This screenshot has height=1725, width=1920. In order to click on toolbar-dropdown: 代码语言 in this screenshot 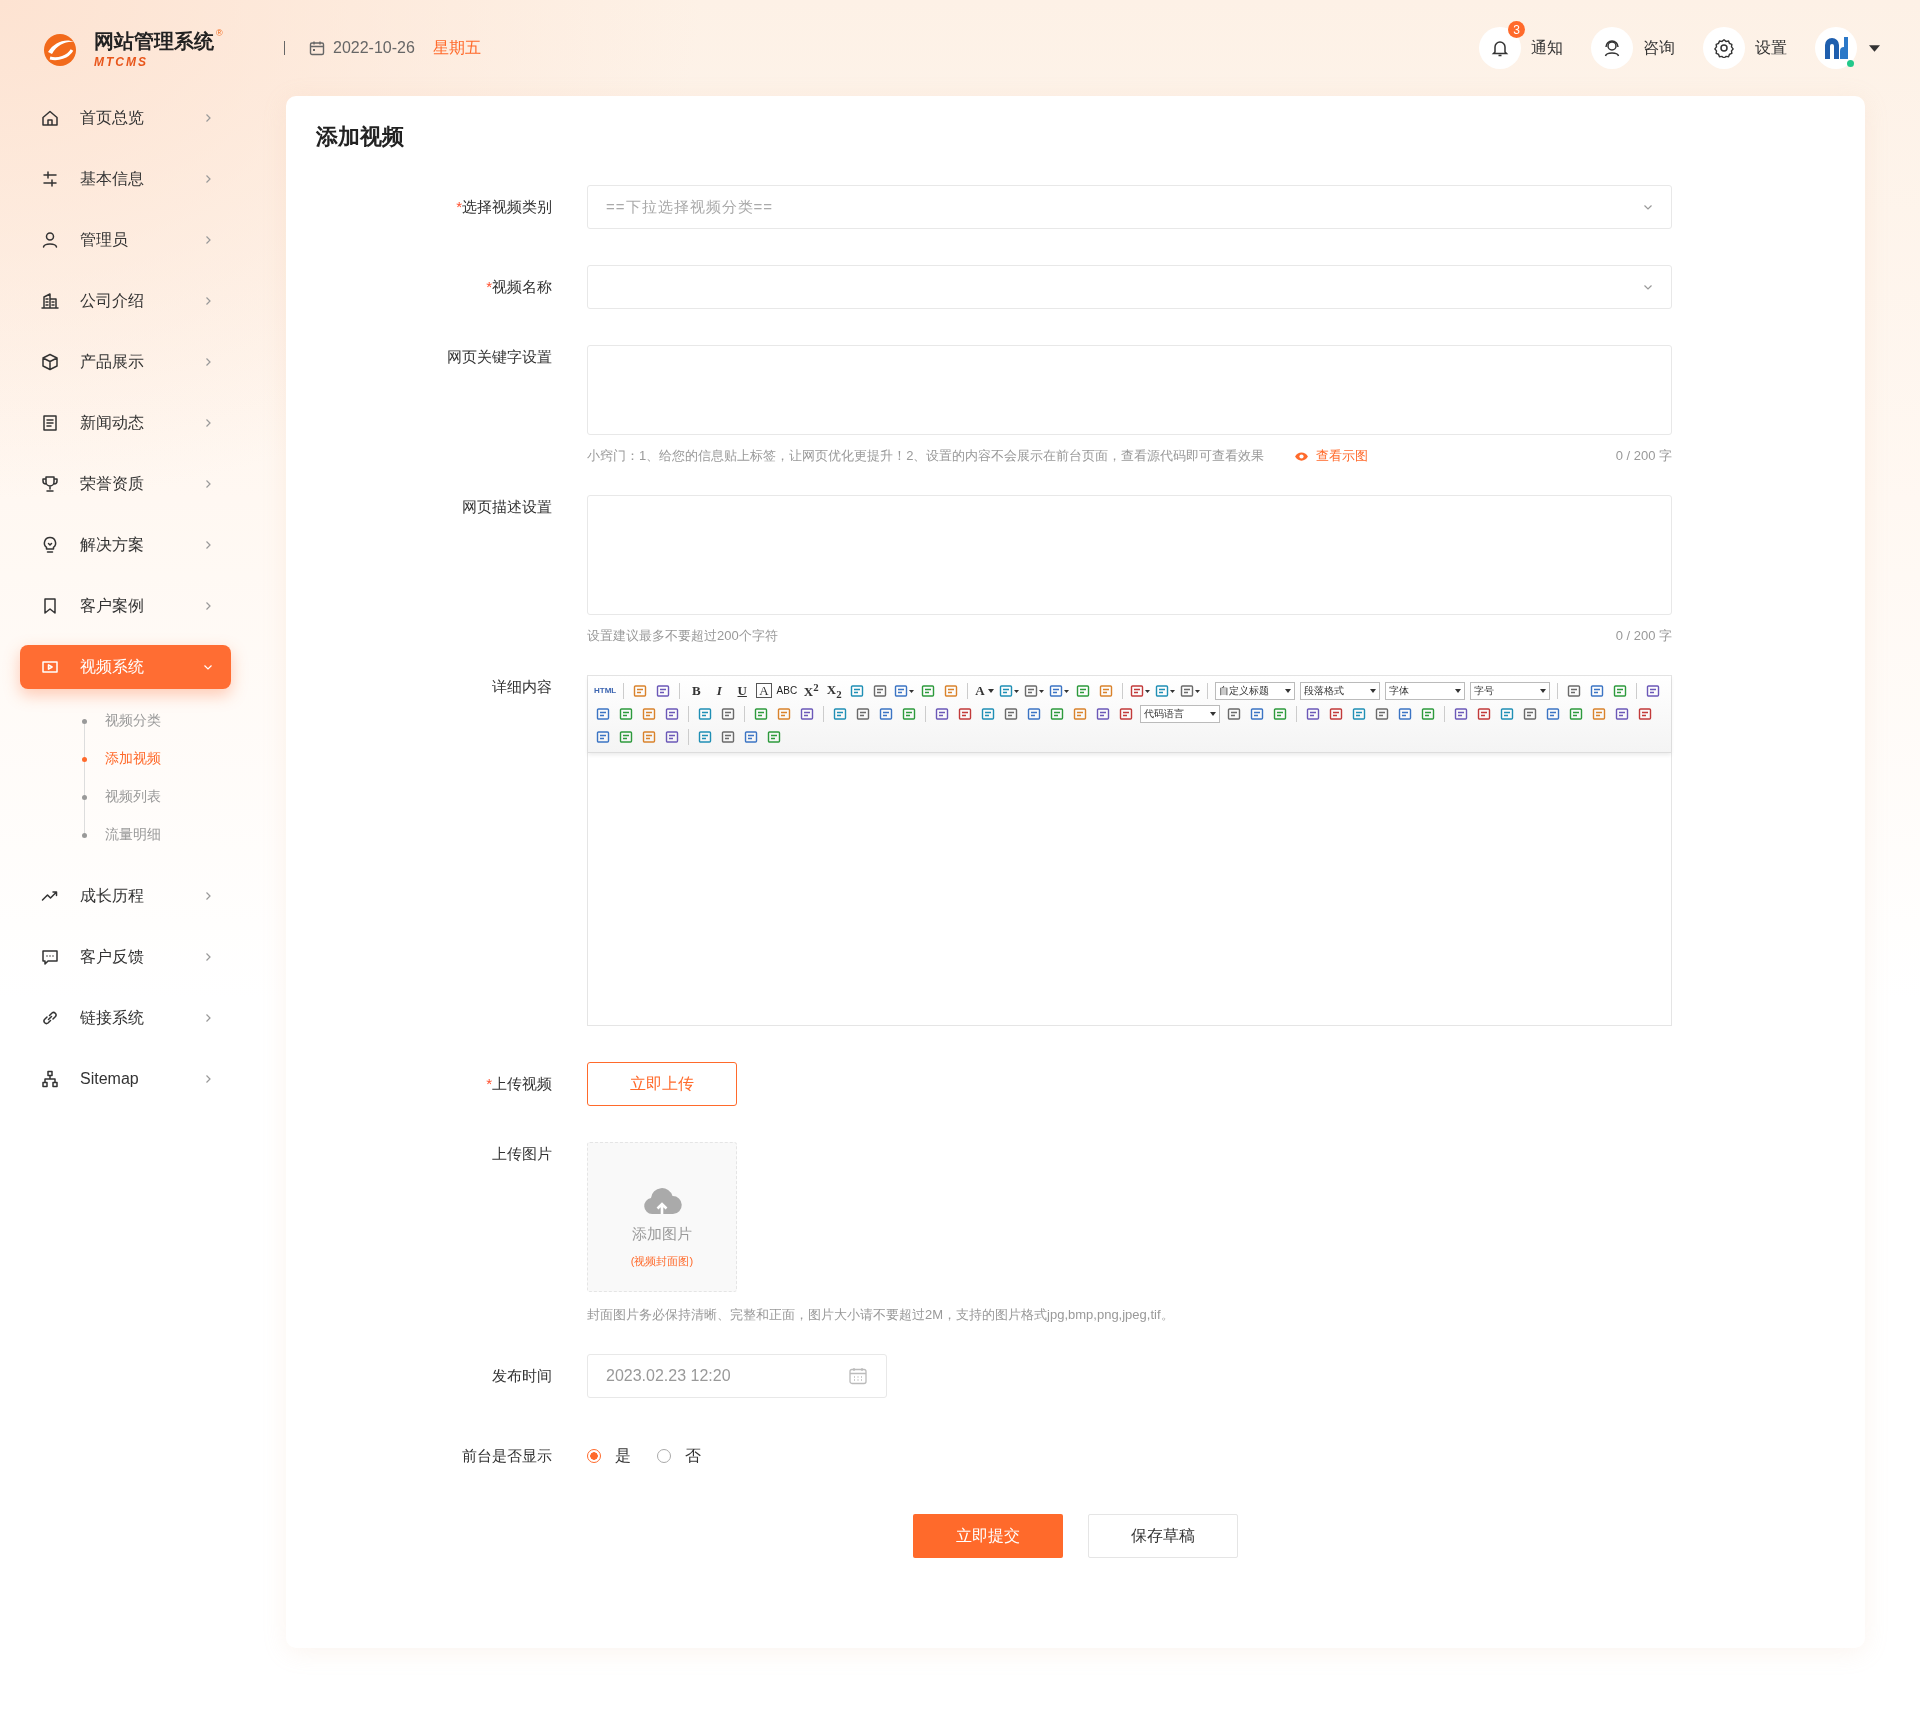, I will do `click(1180, 713)`.